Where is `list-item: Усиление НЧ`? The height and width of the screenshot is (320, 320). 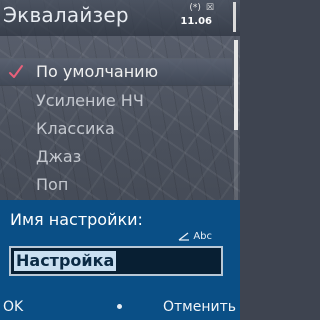 list-item: Усиление НЧ is located at coordinates (116, 101).